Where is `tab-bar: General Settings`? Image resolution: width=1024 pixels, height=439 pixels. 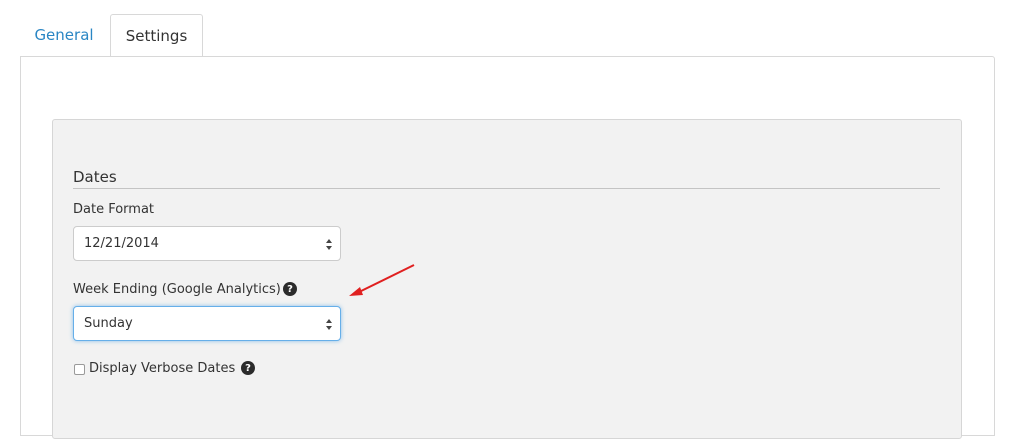
tab-bar: General Settings is located at coordinates (111, 34).